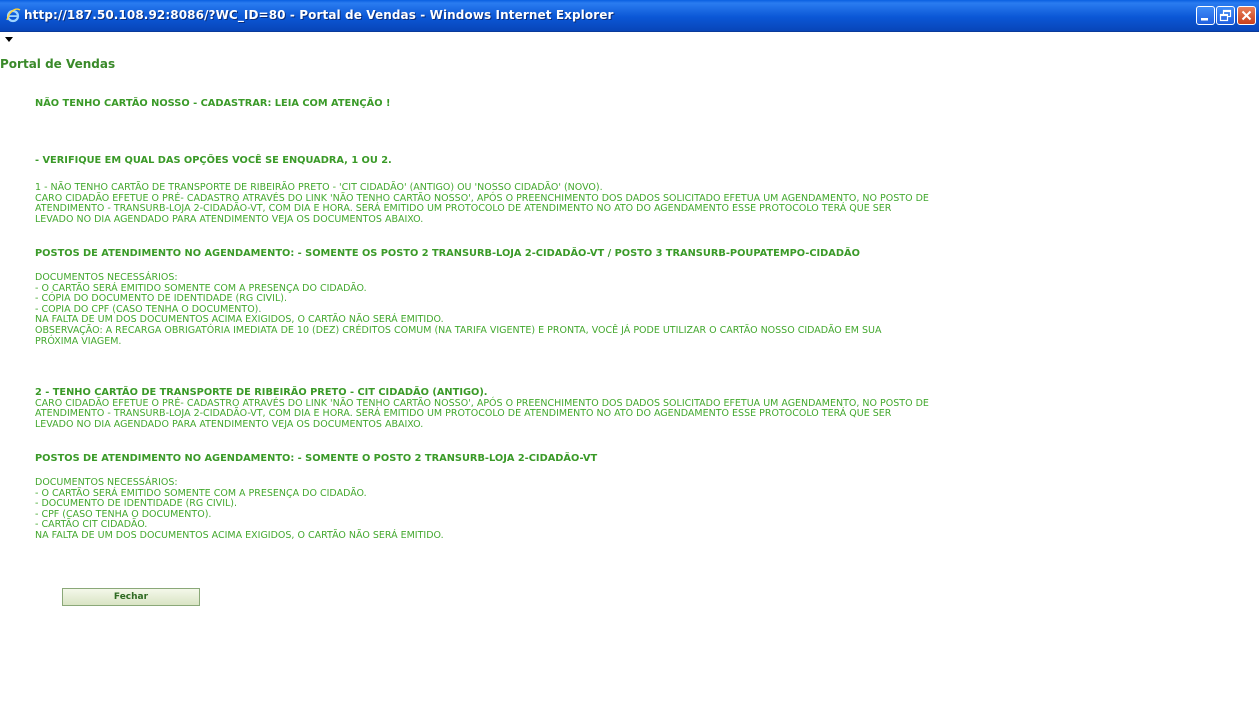 The image size is (1259, 727). Describe the element at coordinates (1205, 15) in the screenshot. I see `minimize-button` at that location.